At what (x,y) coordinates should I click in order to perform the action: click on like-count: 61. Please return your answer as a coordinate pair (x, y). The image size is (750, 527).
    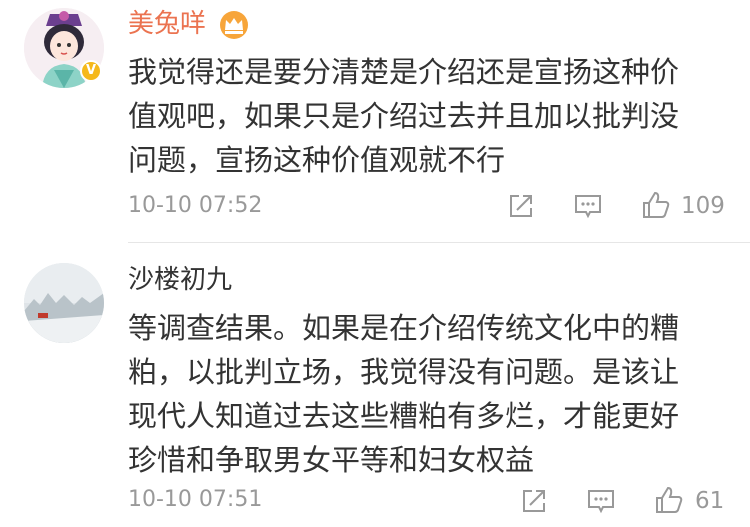
    Looking at the image, I should click on (710, 501).